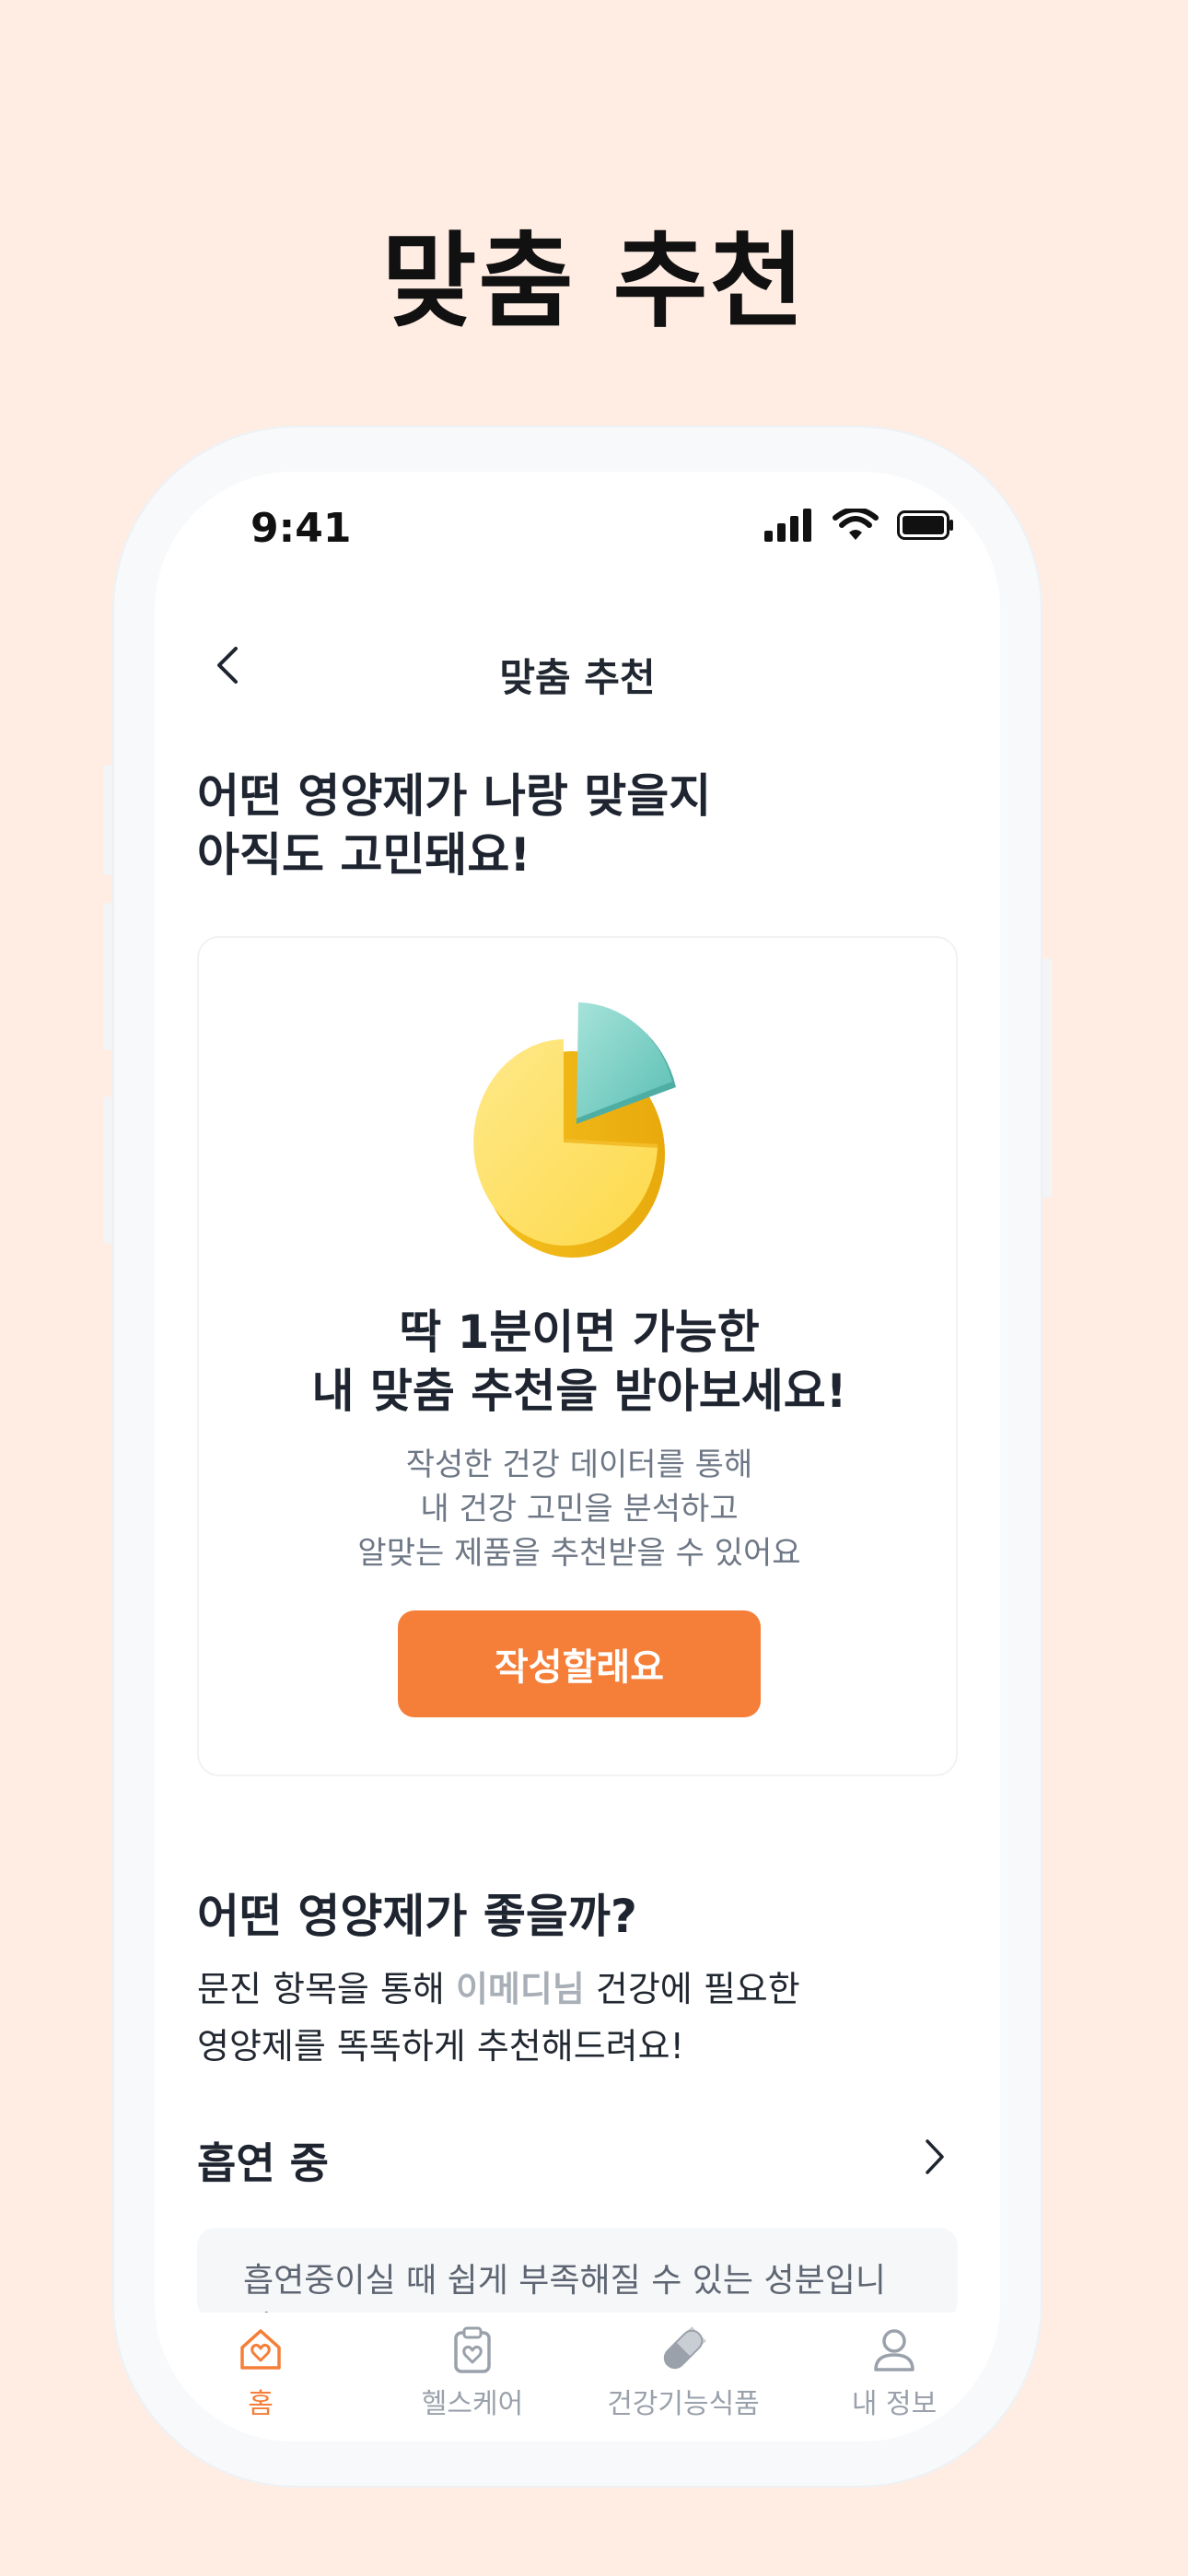 Image resolution: width=1188 pixels, height=2576 pixels. I want to click on battery-icon, so click(925, 525).